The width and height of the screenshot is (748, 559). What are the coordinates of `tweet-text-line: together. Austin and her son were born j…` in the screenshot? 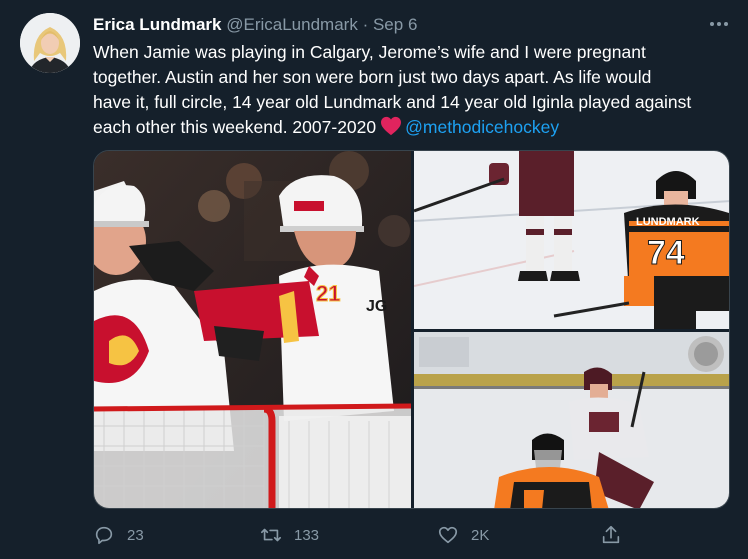 It's located at (372, 77).